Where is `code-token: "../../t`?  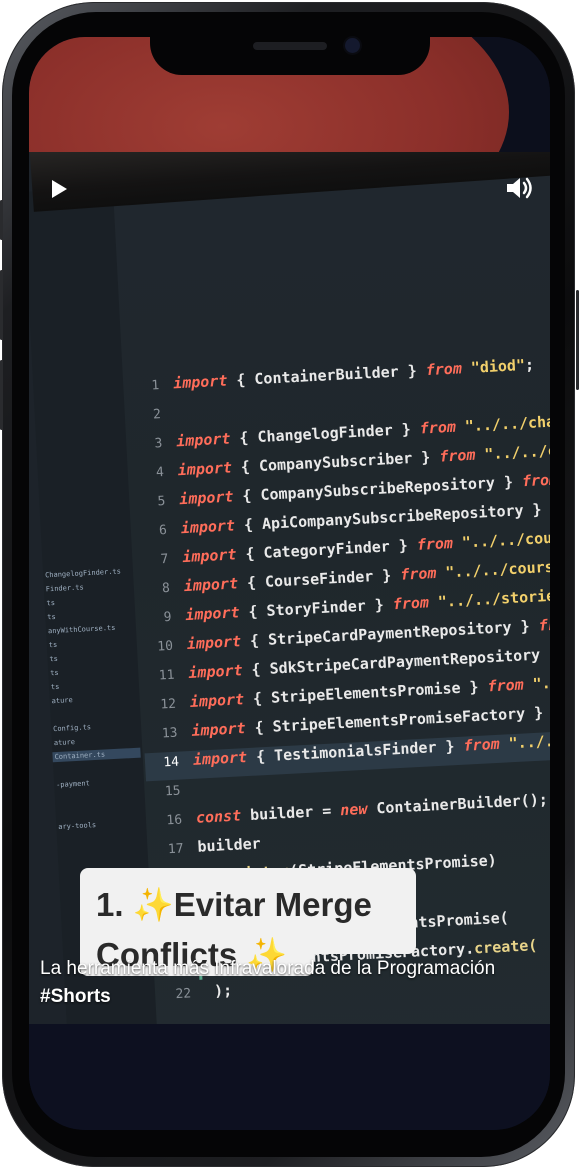 code-token: "../../t is located at coordinates (529, 741).